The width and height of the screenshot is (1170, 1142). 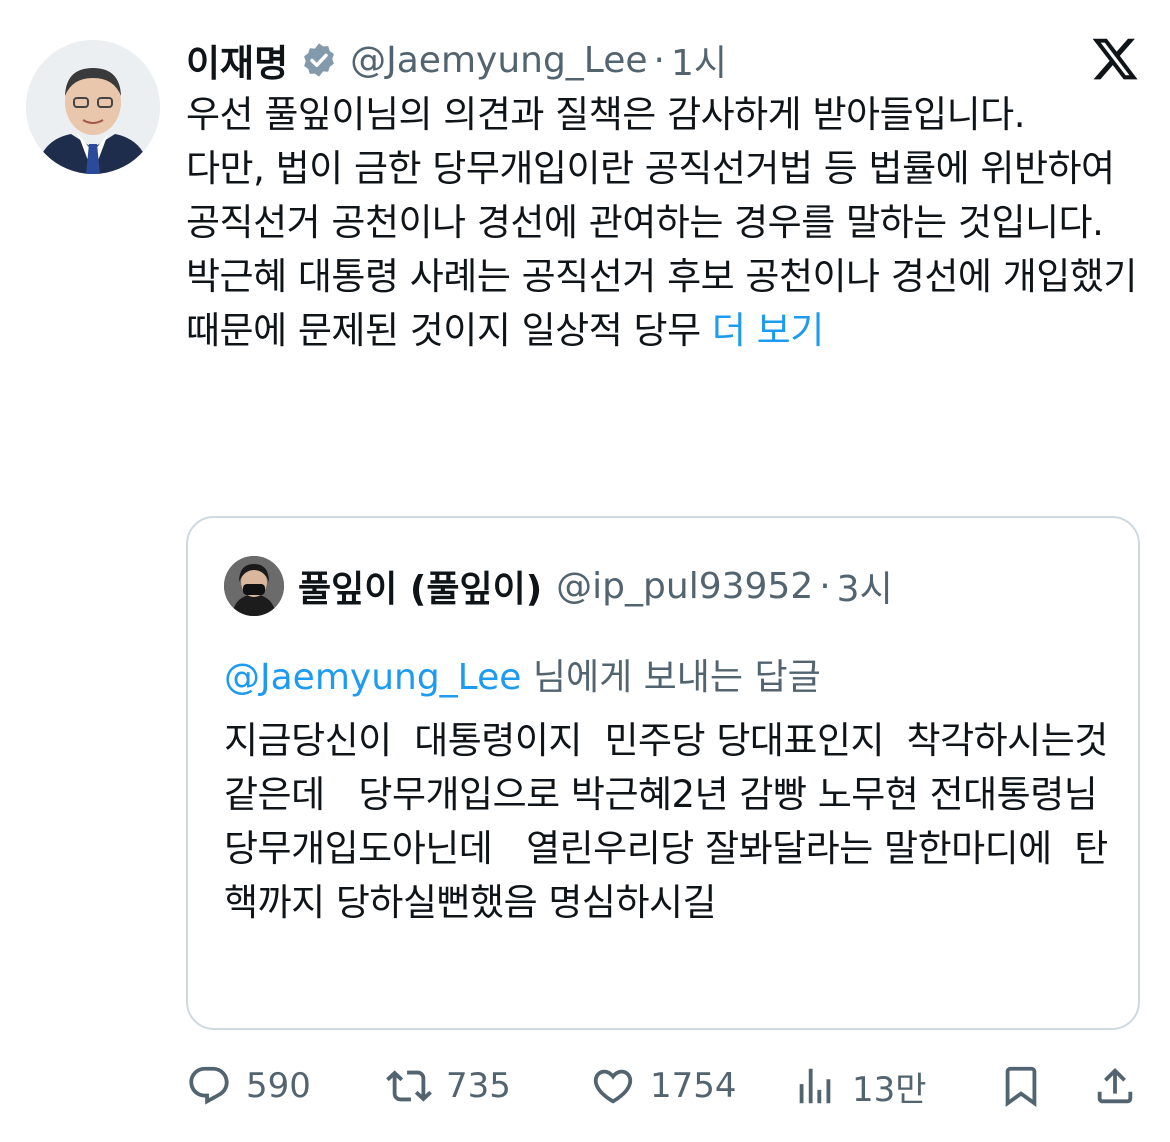 I want to click on retweet-icon, so click(x=409, y=1086).